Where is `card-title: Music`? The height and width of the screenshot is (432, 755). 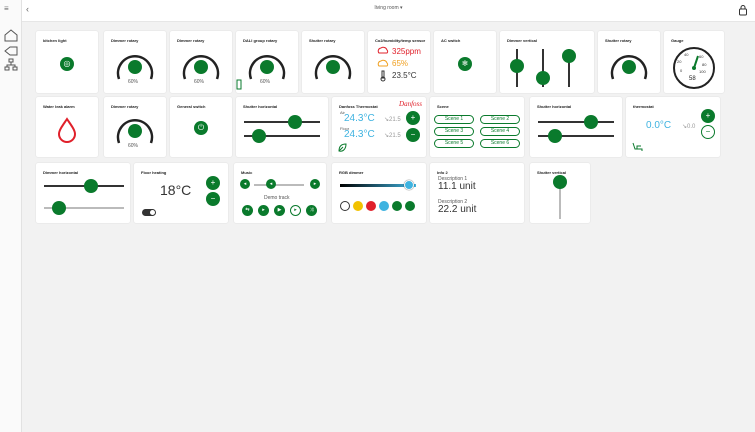 card-title: Music is located at coordinates (247, 172).